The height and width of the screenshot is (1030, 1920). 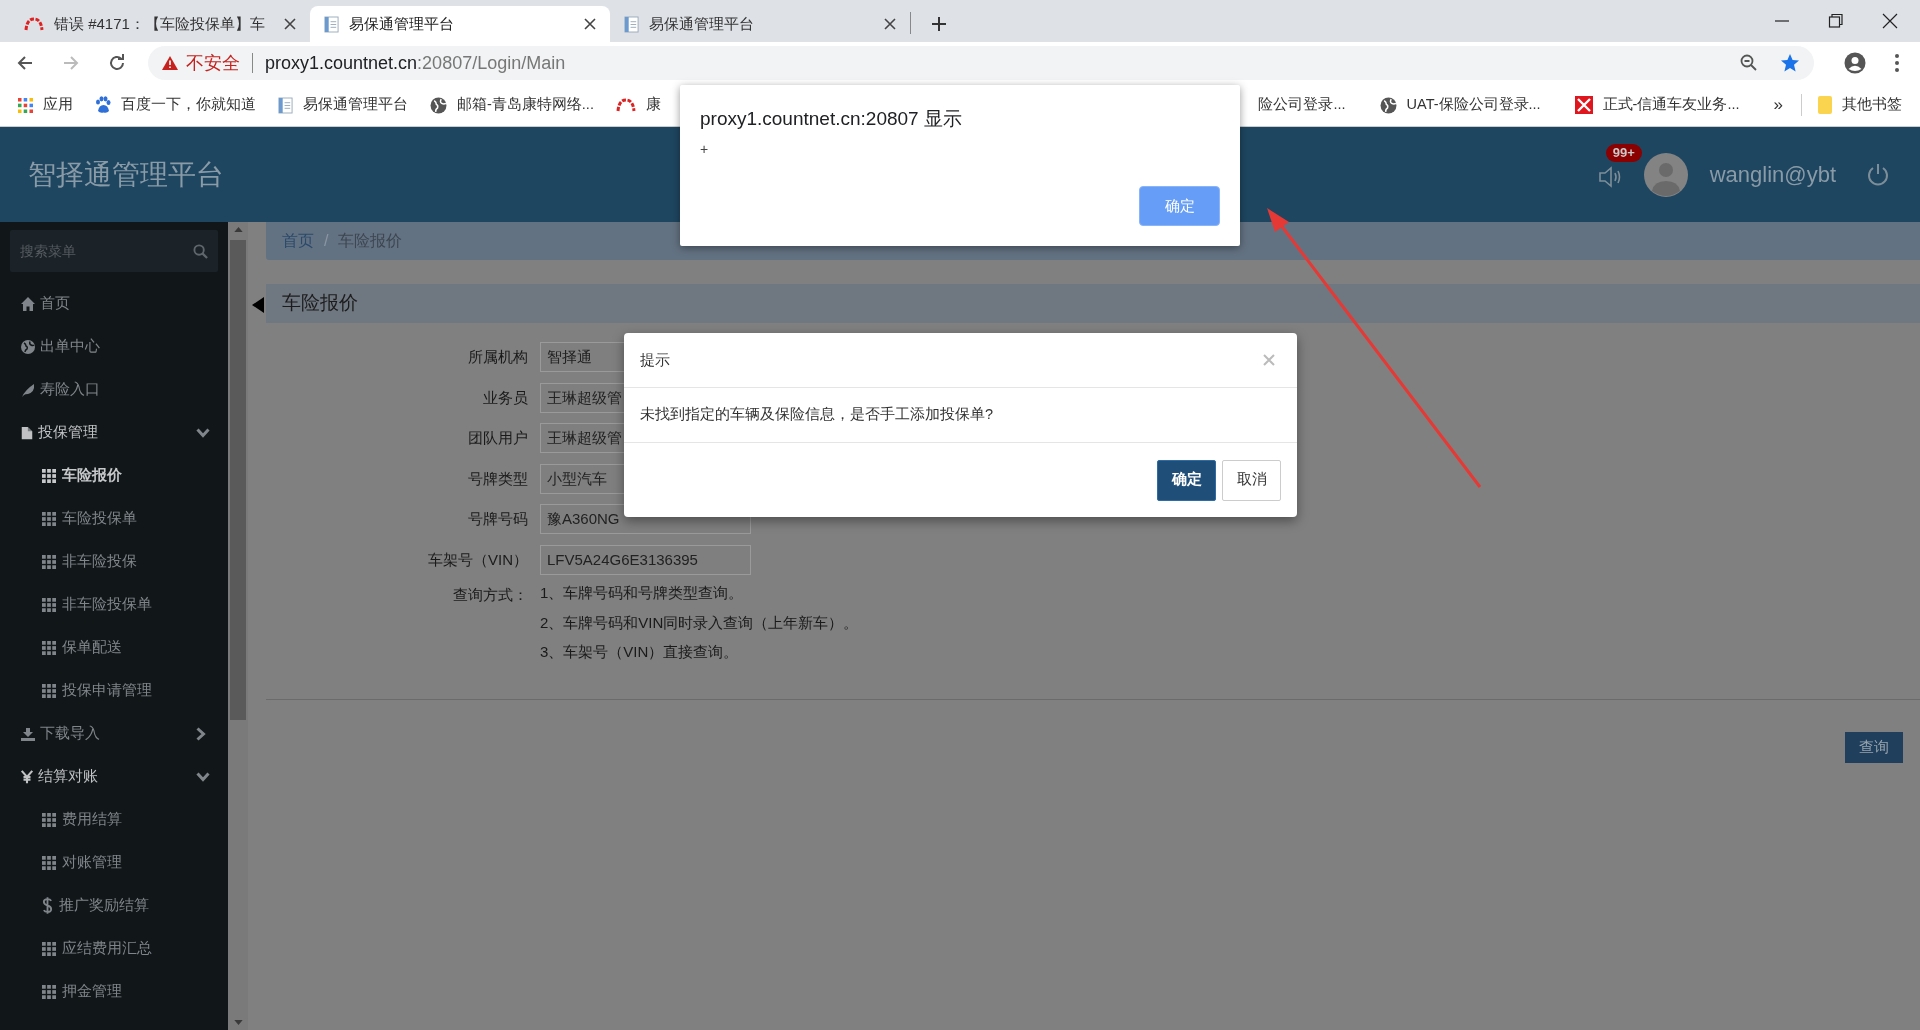 I want to click on zoom-out-icon, so click(x=1749, y=63).